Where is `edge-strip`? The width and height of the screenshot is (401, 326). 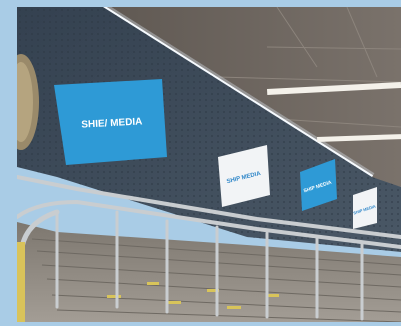
edge-strip is located at coordinates (21, 282).